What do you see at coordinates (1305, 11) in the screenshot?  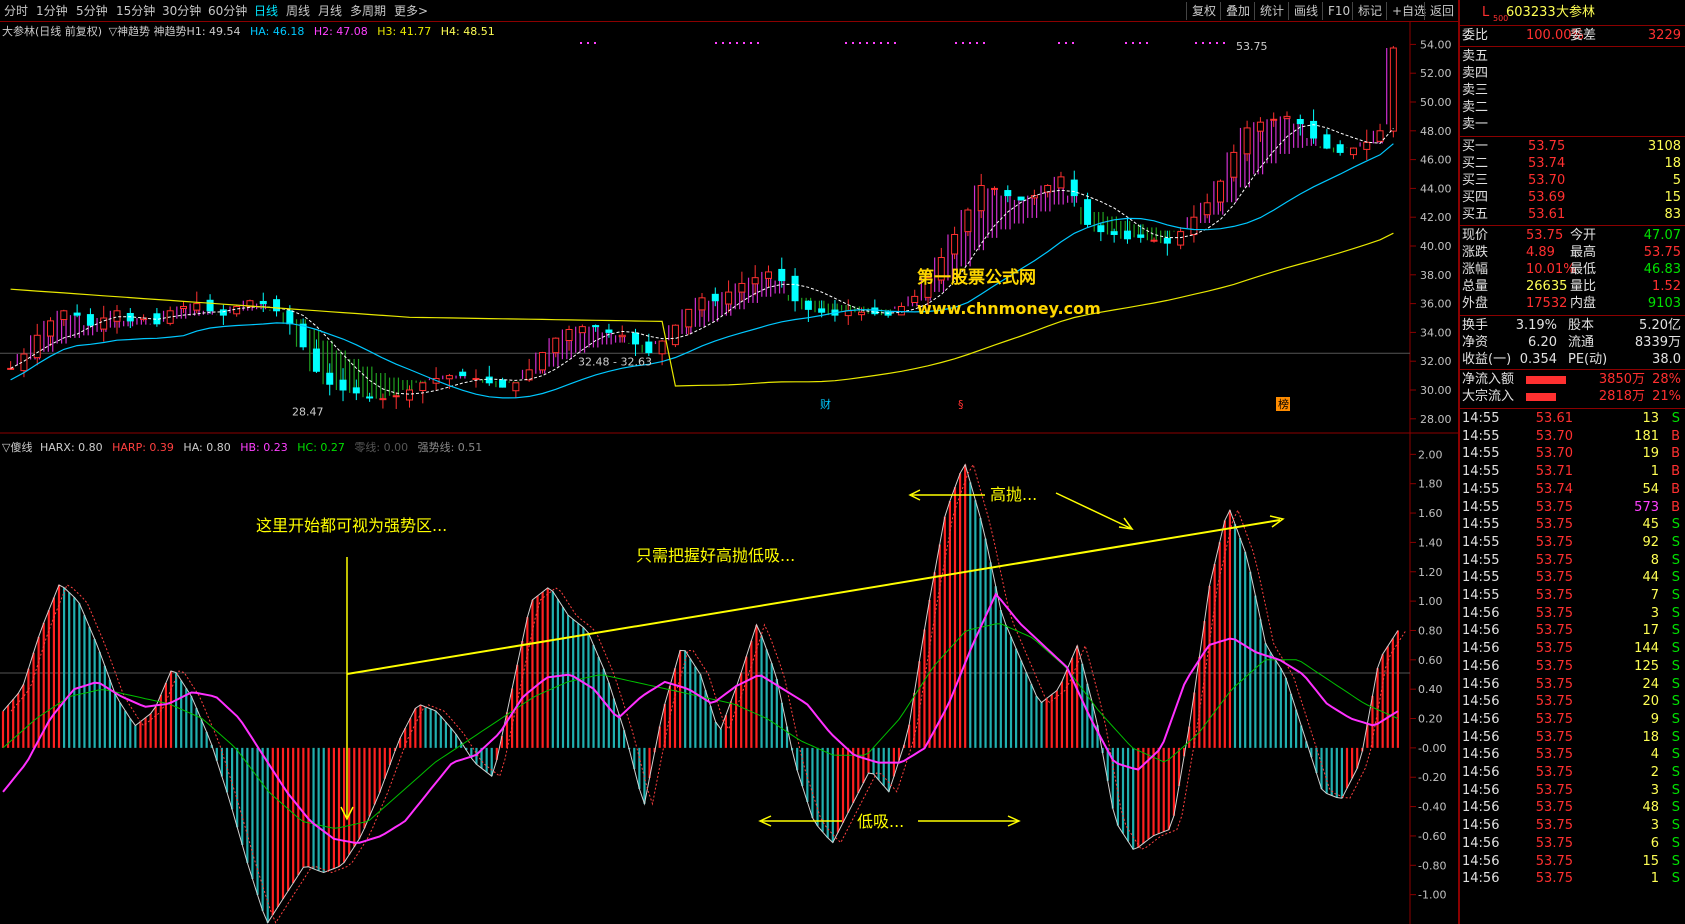 I see `toolbar-button-3: 画线` at bounding box center [1305, 11].